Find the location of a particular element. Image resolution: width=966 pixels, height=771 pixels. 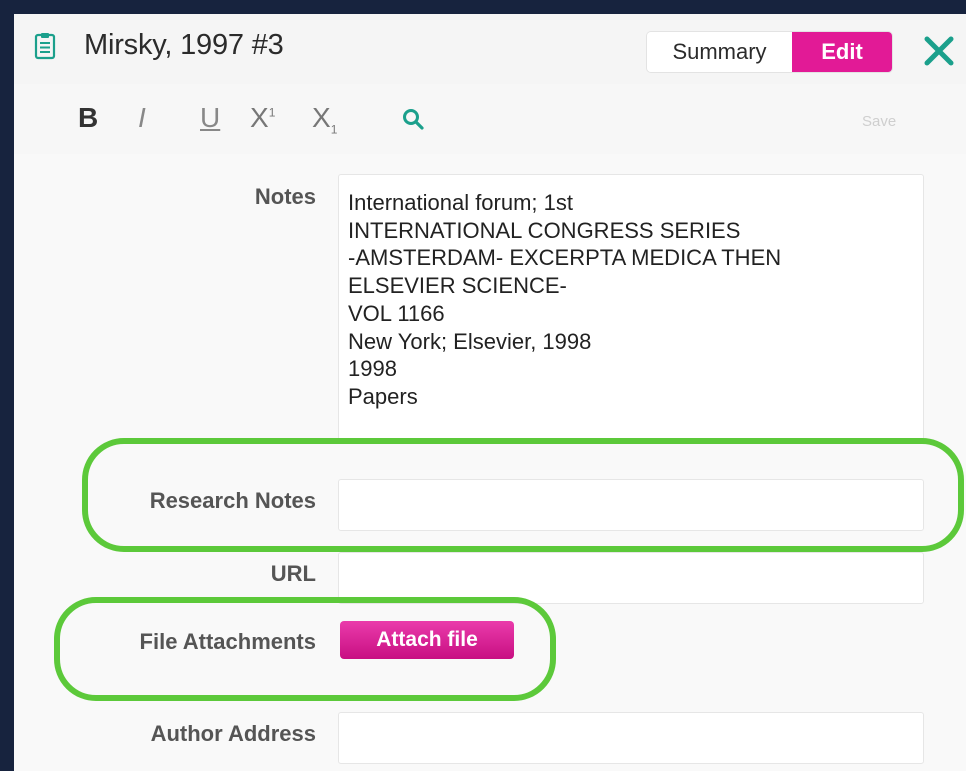

search-icon is located at coordinates (413, 119).